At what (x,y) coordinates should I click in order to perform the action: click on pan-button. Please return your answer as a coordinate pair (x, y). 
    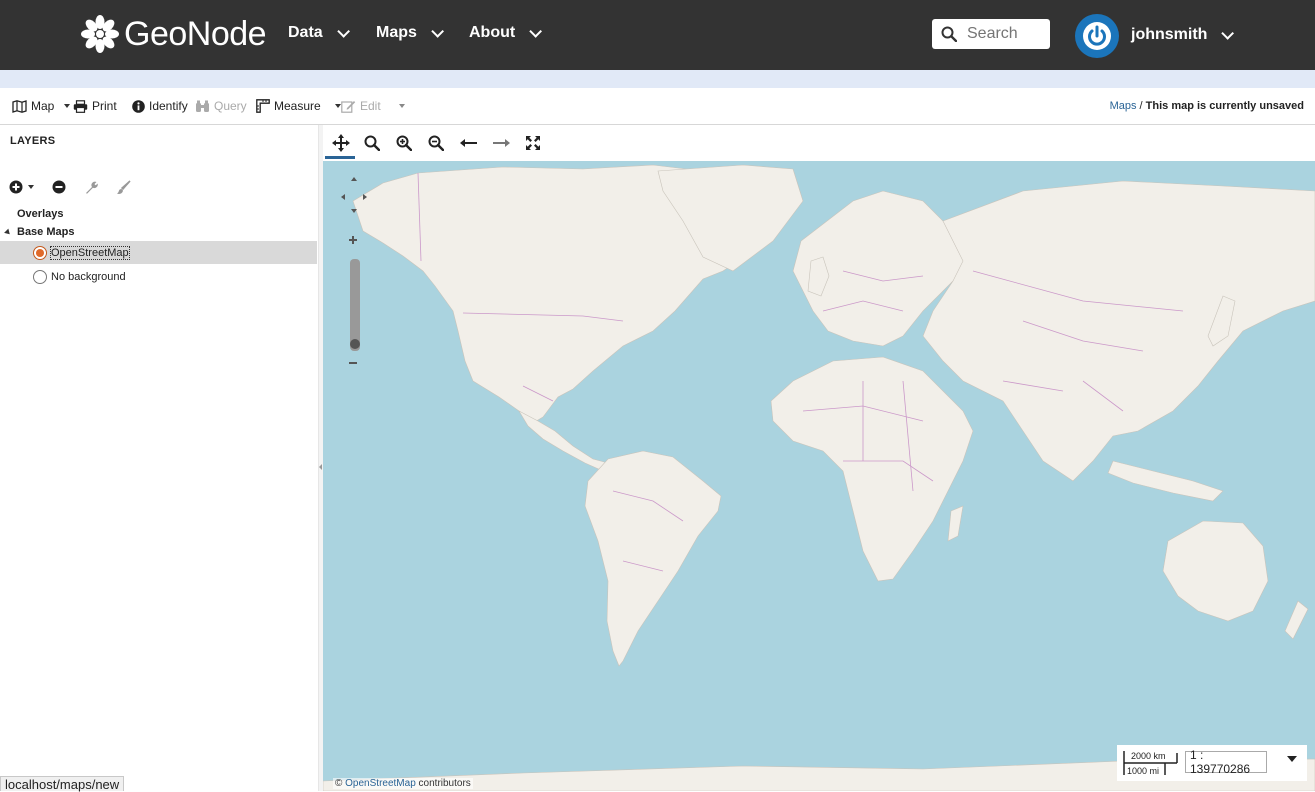
    Looking at the image, I should click on (340, 146).